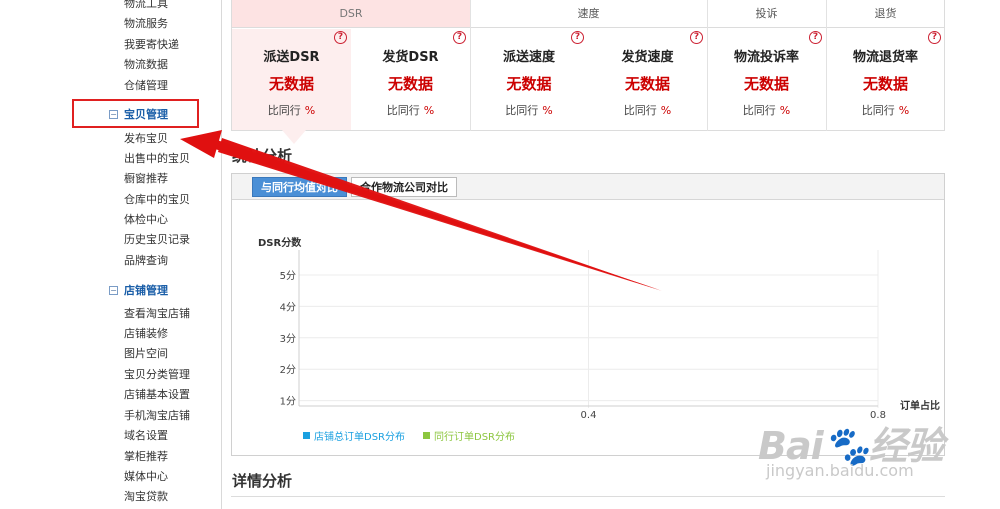 The image size is (1000, 509). I want to click on metric-name: 物流投诉率, so click(766, 57).